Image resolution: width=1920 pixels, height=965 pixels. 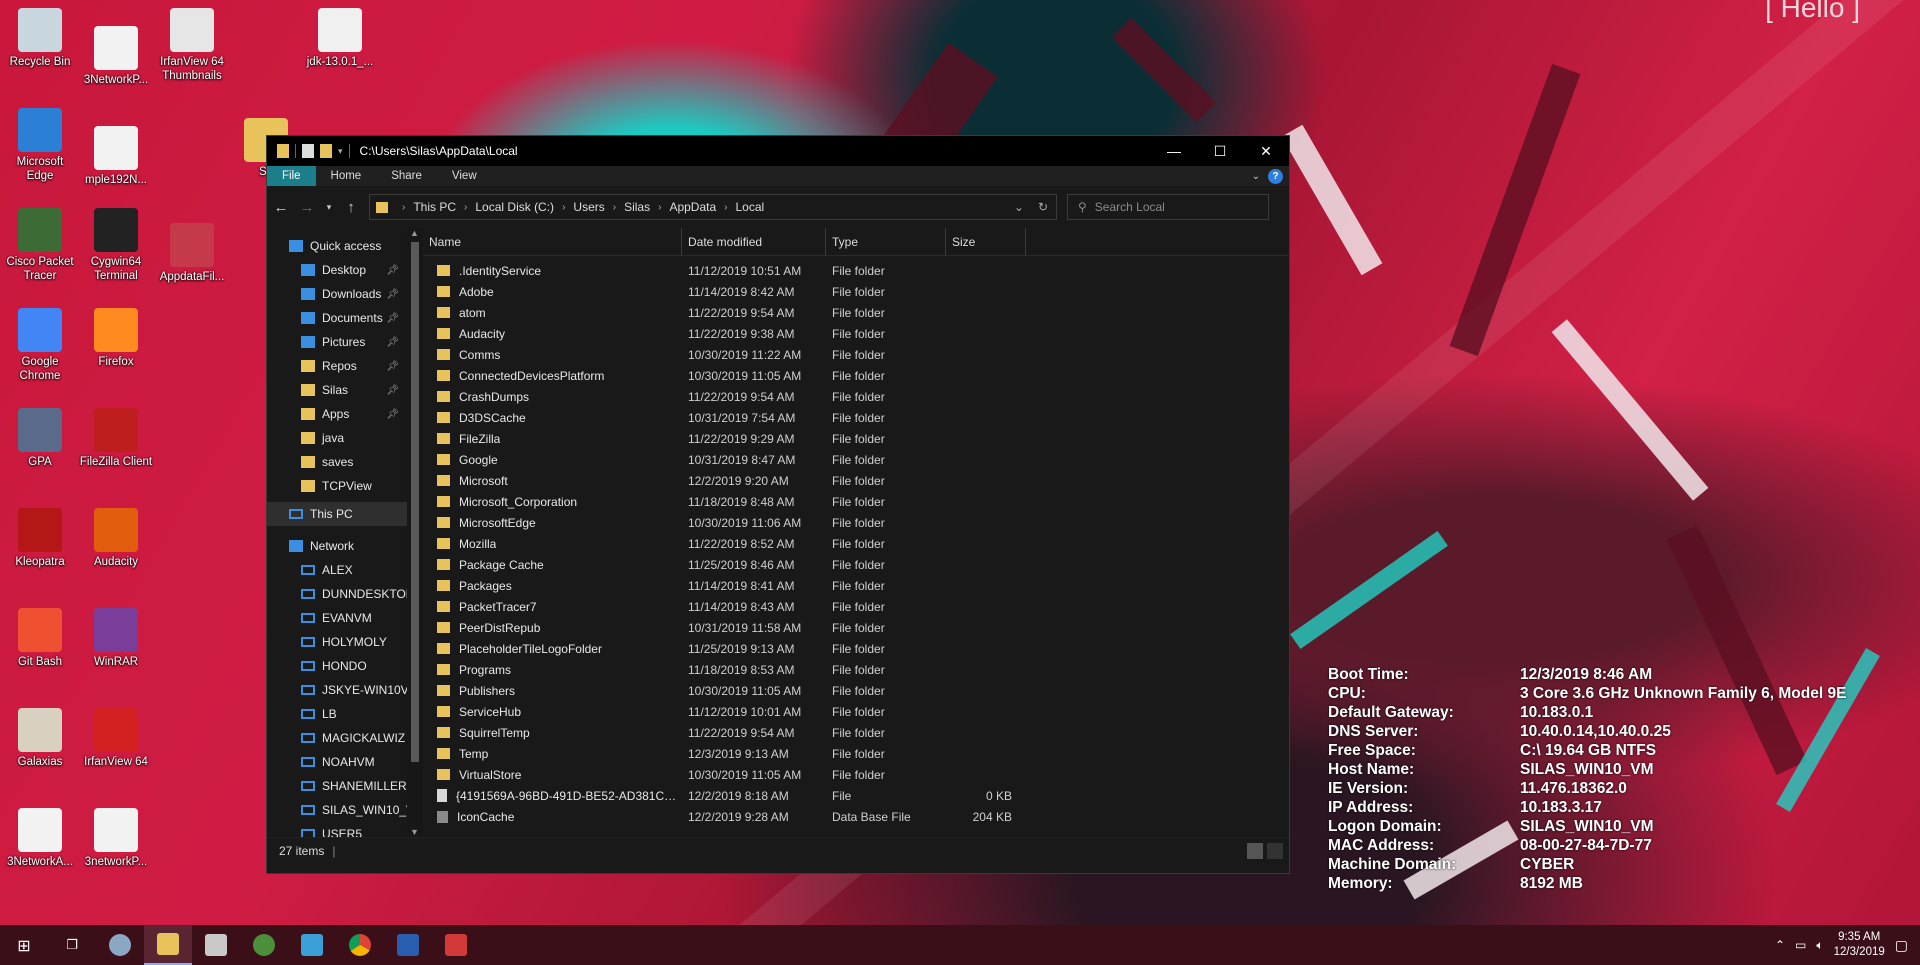 I want to click on column-size: Size, so click(x=986, y=241).